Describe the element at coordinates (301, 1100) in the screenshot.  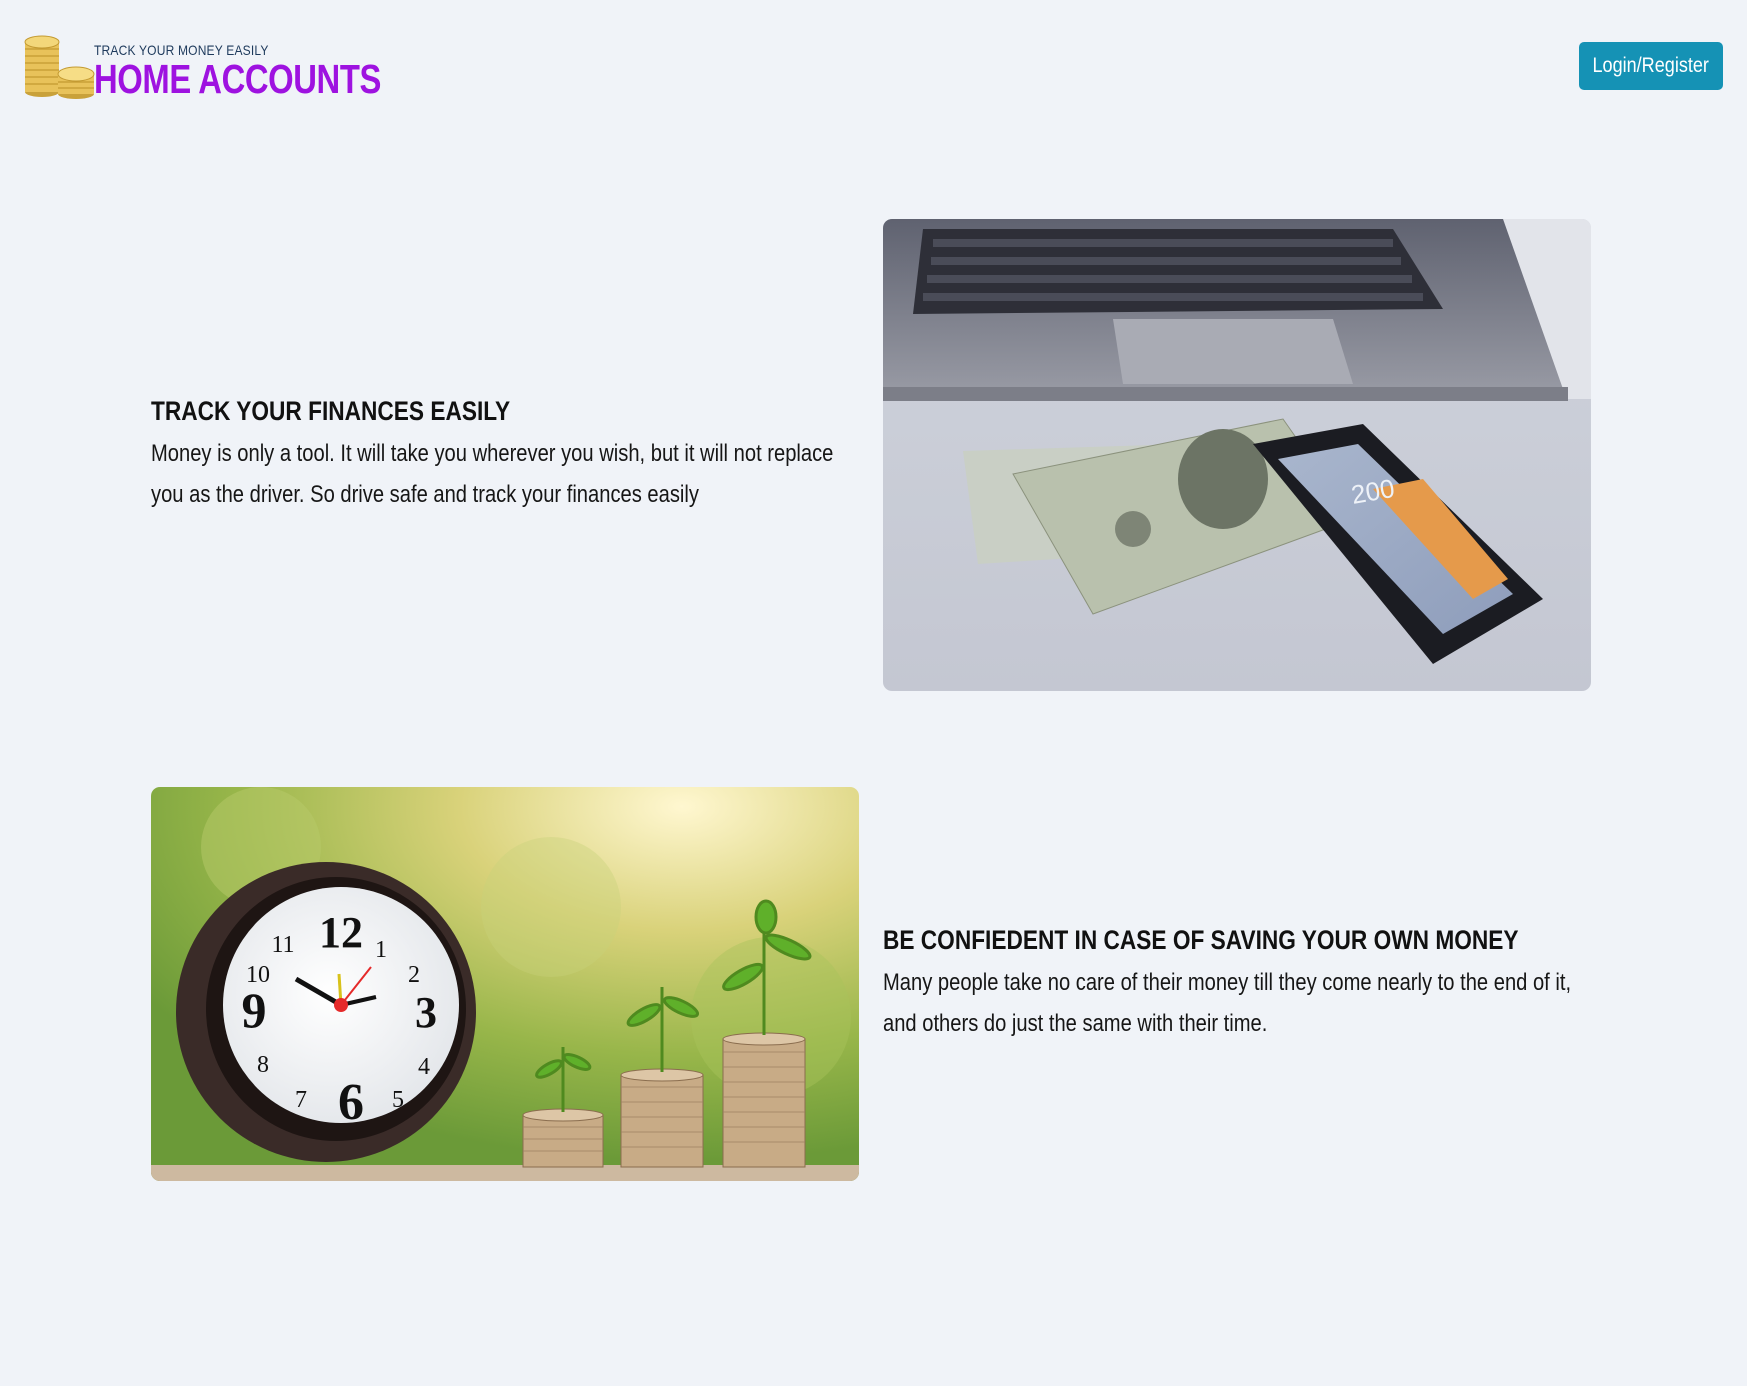
I see `svg-text: 7` at that location.